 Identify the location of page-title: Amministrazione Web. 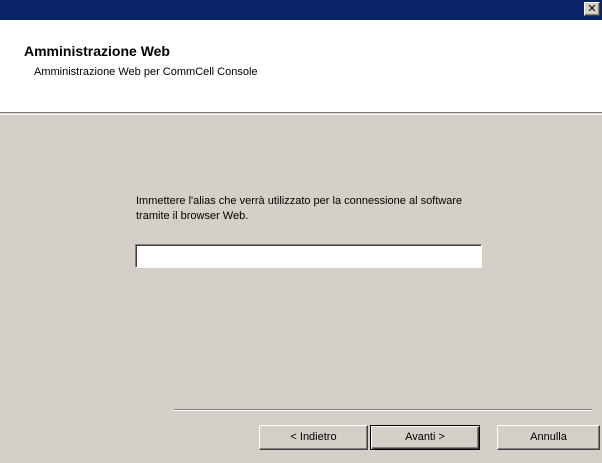
(97, 51).